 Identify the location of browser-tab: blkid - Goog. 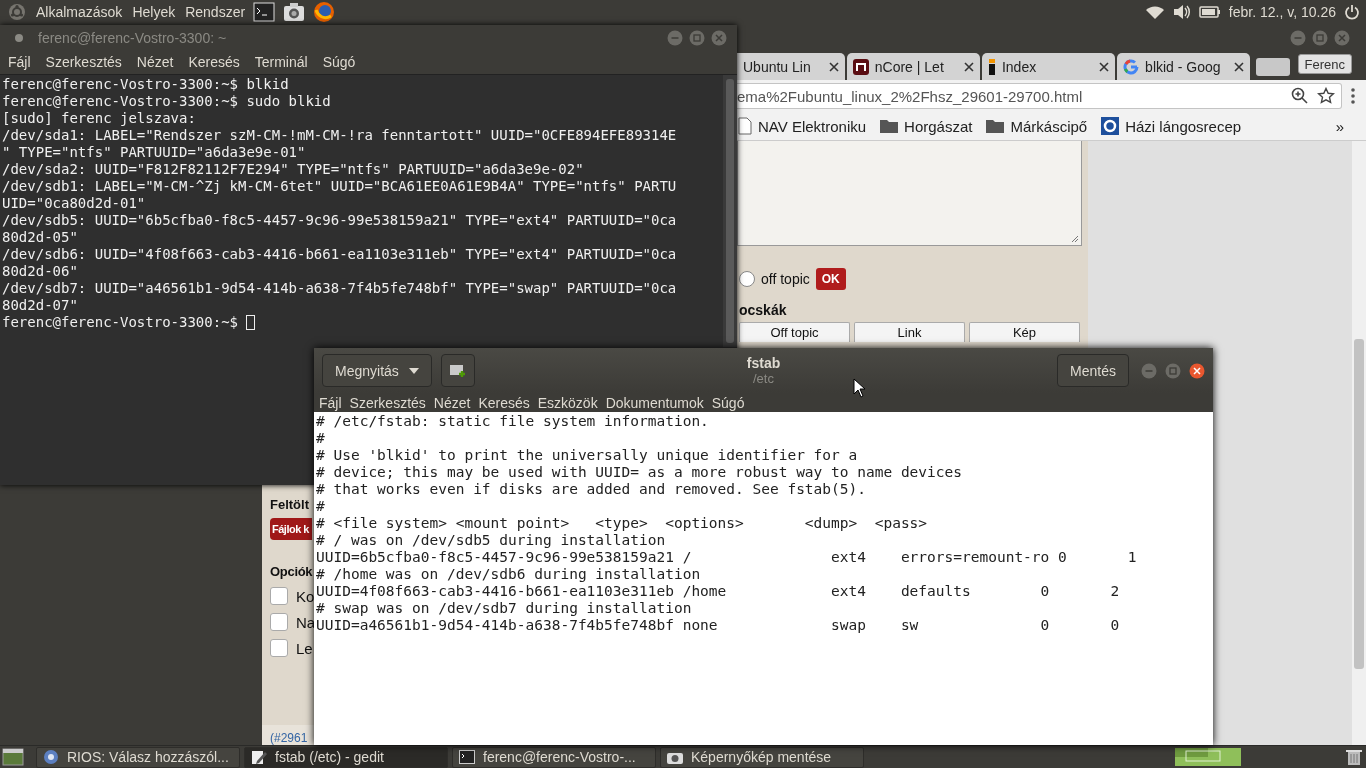
(1184, 66).